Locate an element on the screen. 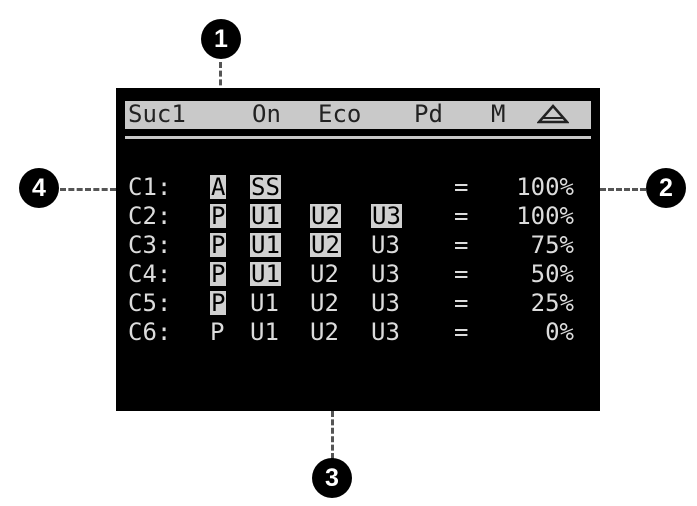 The image size is (697, 506). compressor-row: C2: P U1 U2 U3 = 100% is located at coordinates (358, 216).